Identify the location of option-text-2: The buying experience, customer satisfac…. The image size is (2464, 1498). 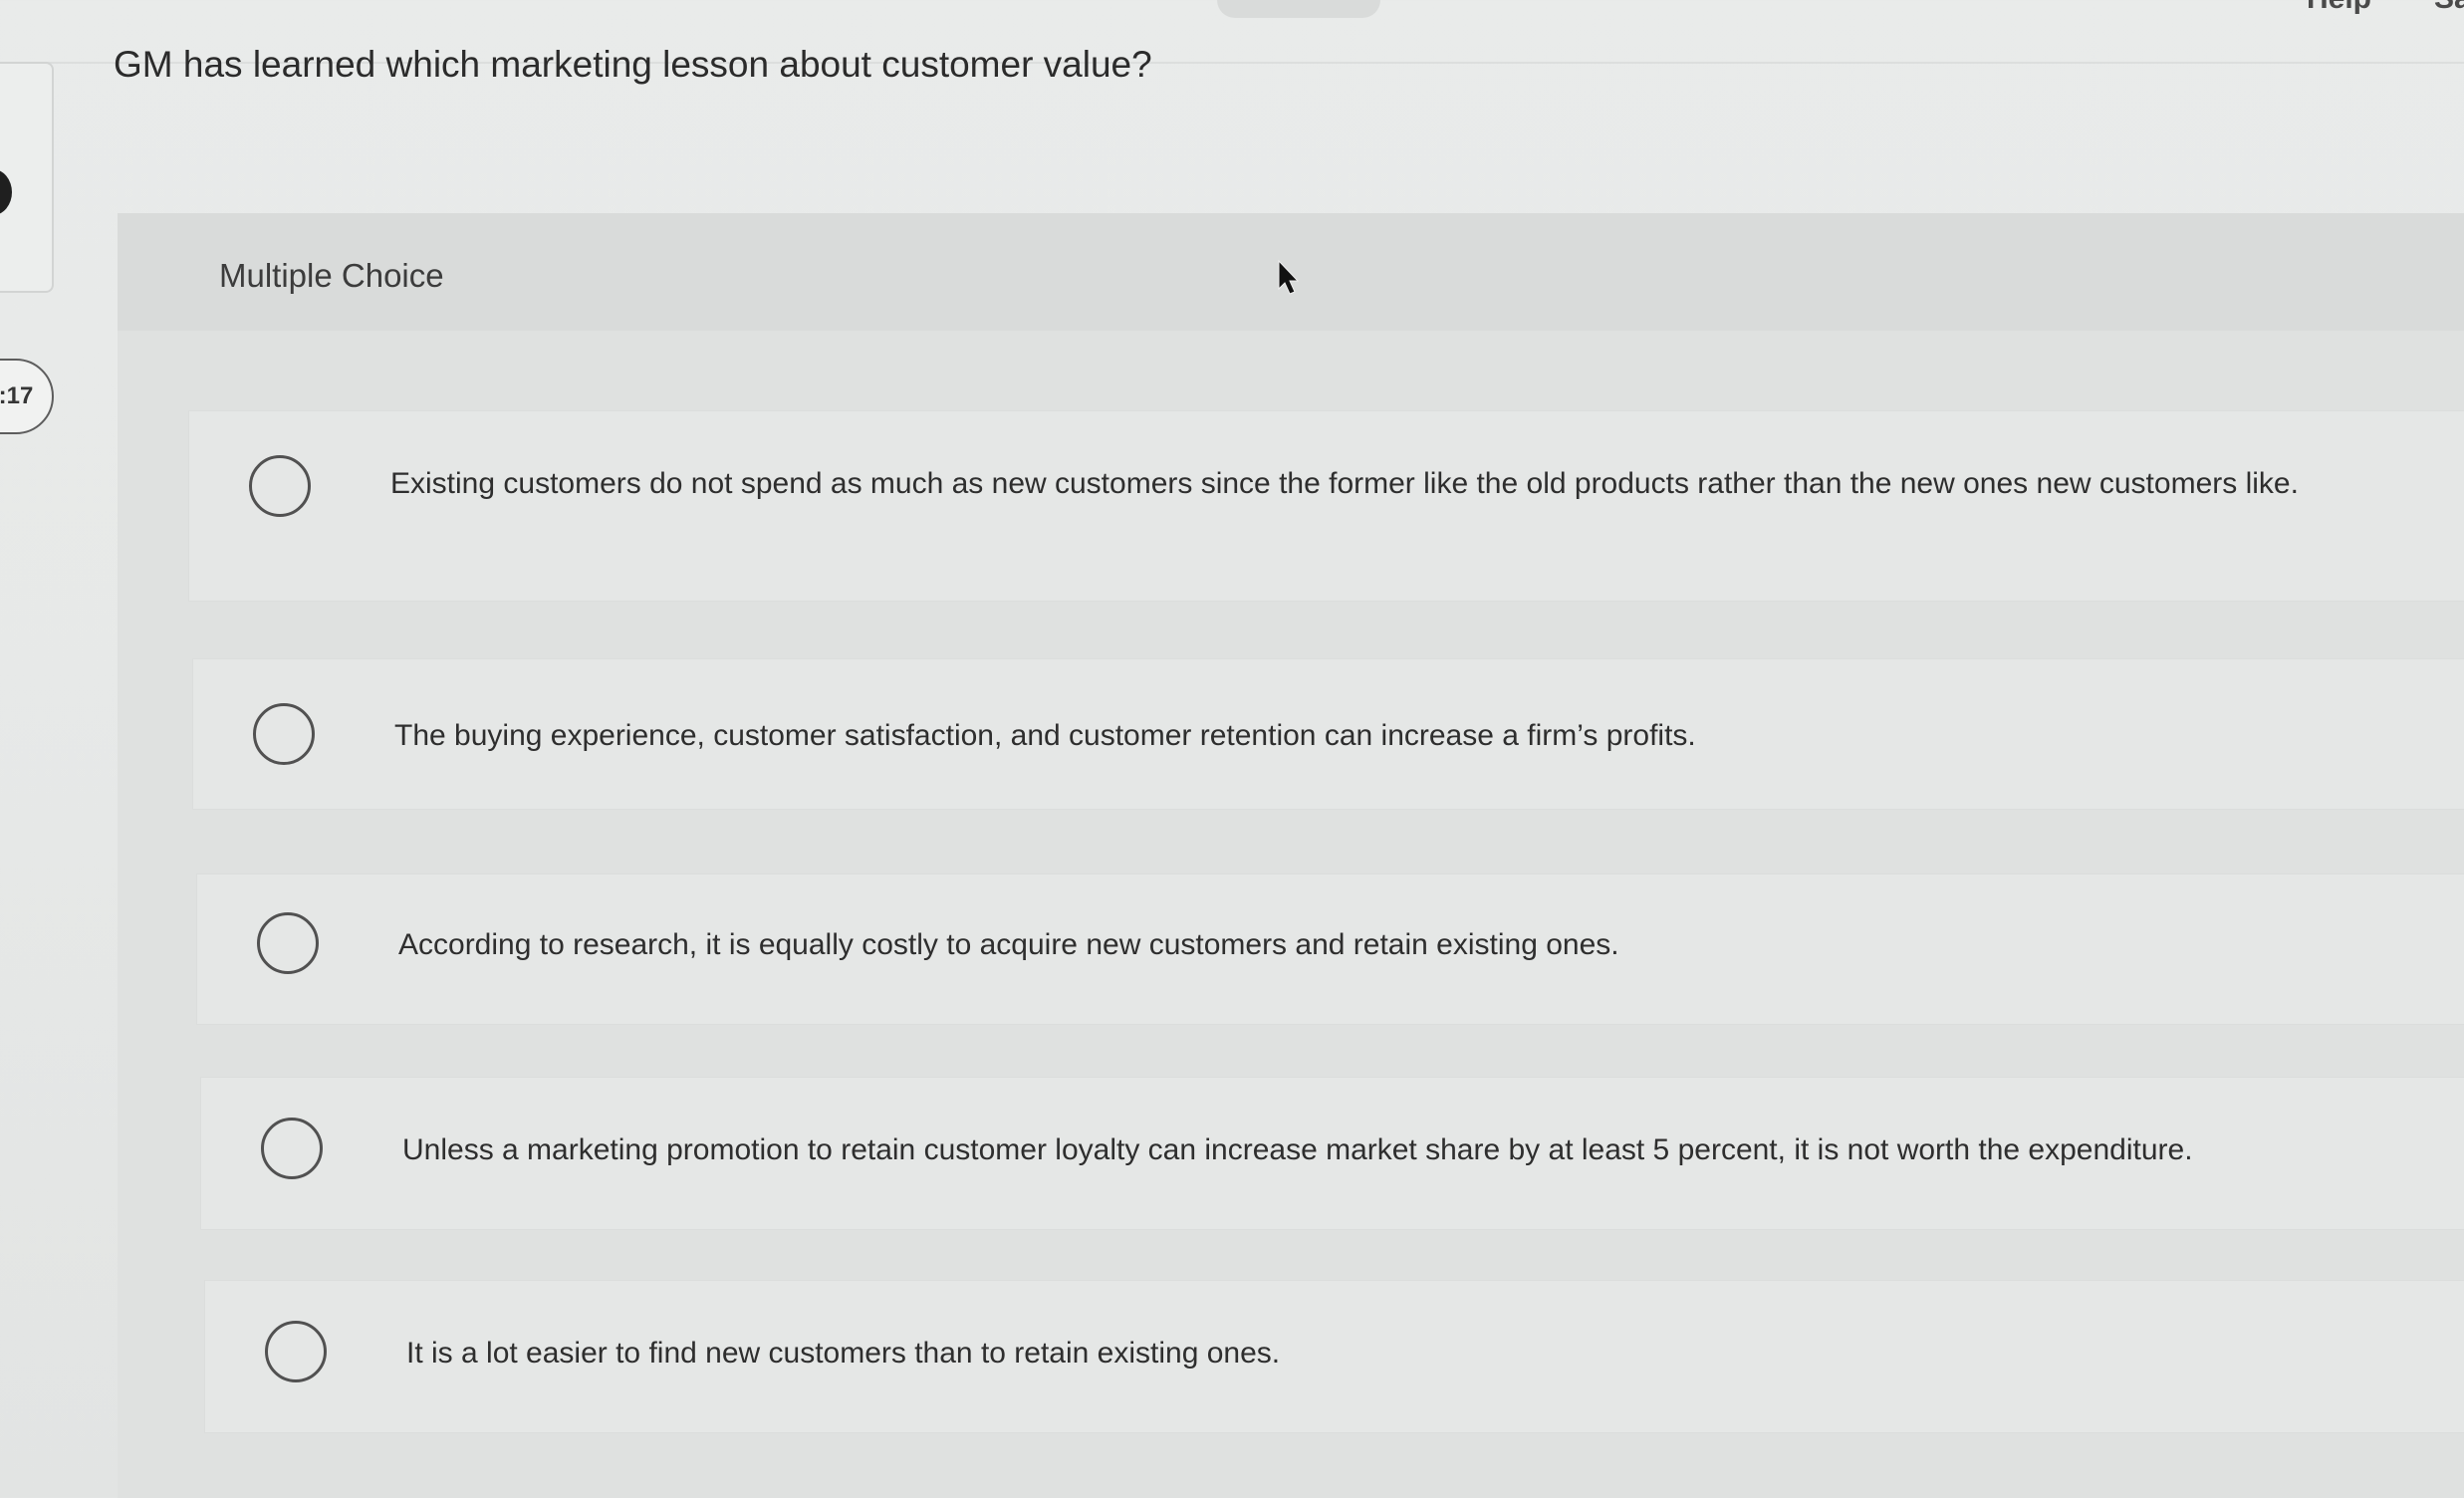
(1045, 735).